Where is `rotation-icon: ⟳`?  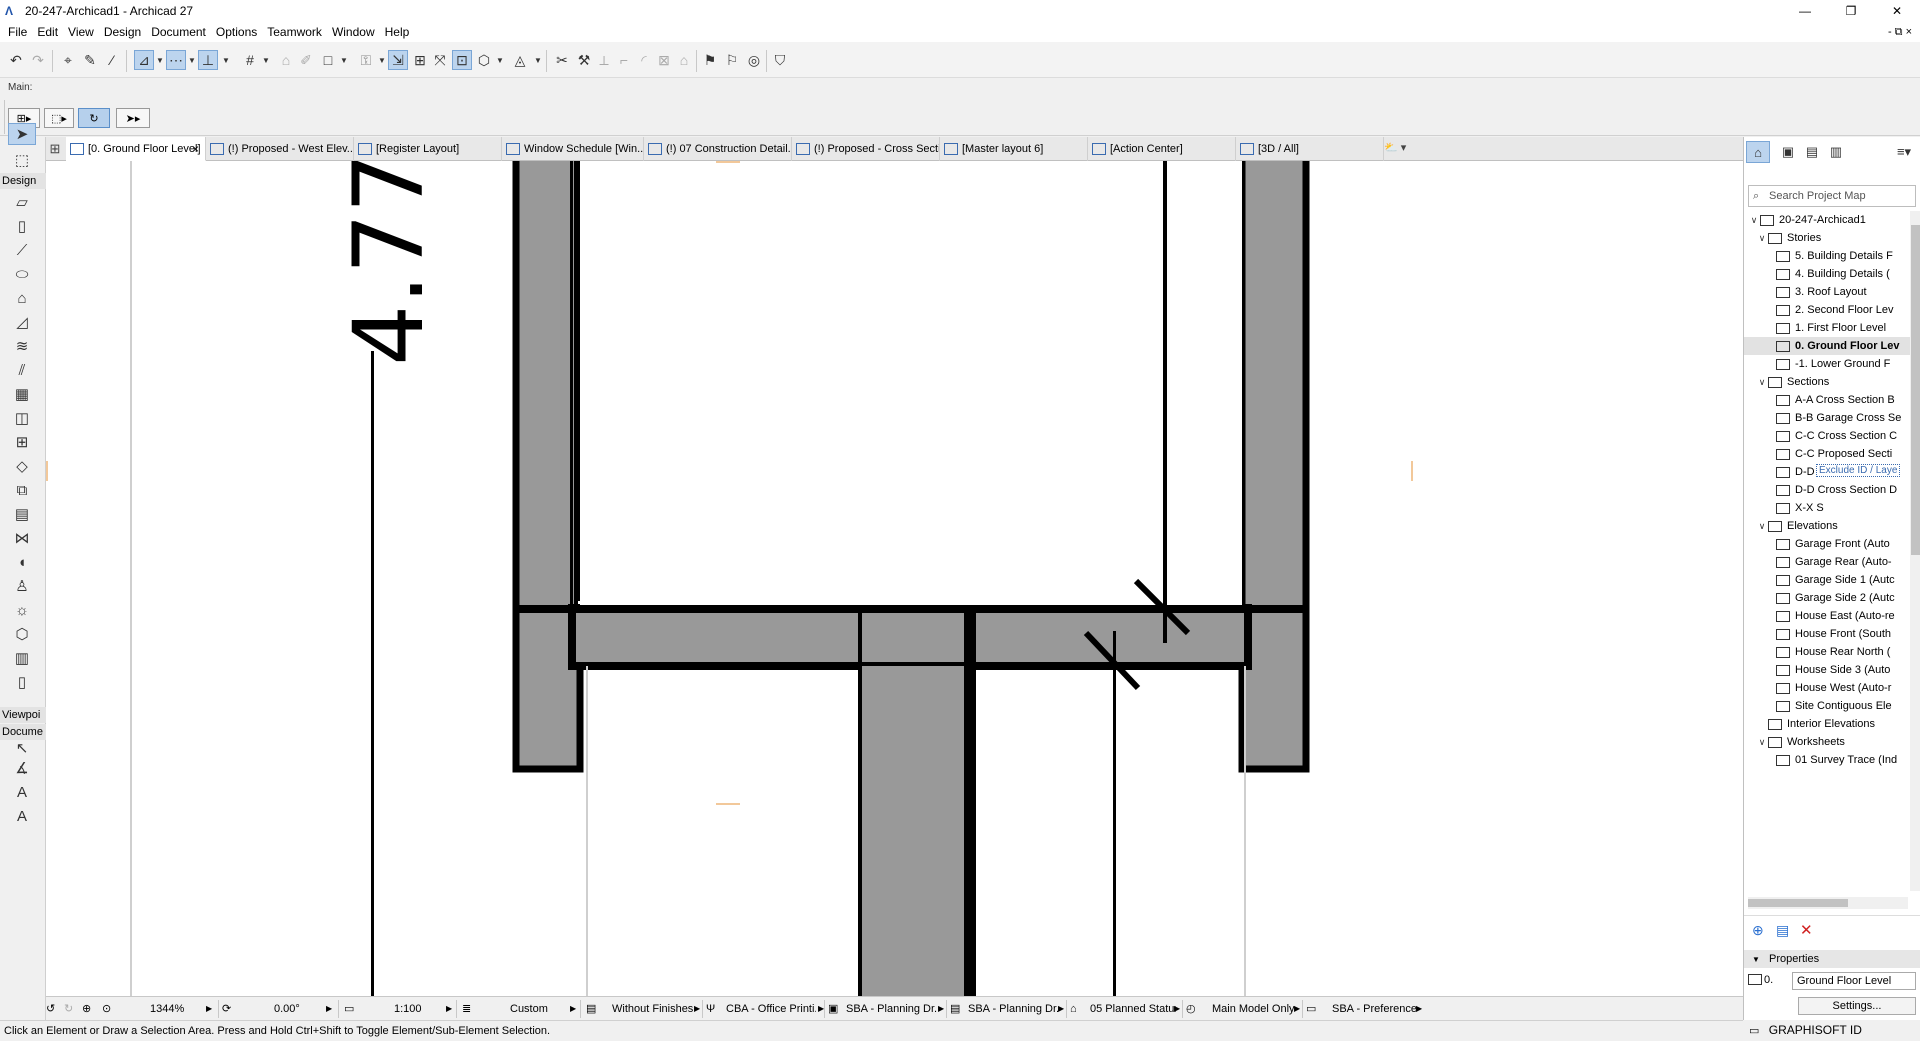 rotation-icon: ⟳ is located at coordinates (230, 1009).